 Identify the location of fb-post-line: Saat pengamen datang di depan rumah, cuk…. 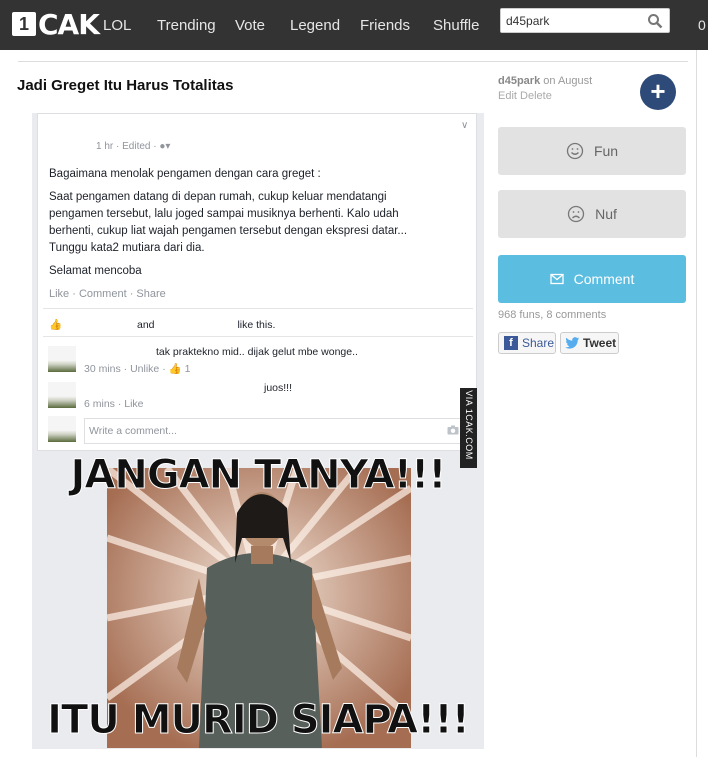
(218, 197).